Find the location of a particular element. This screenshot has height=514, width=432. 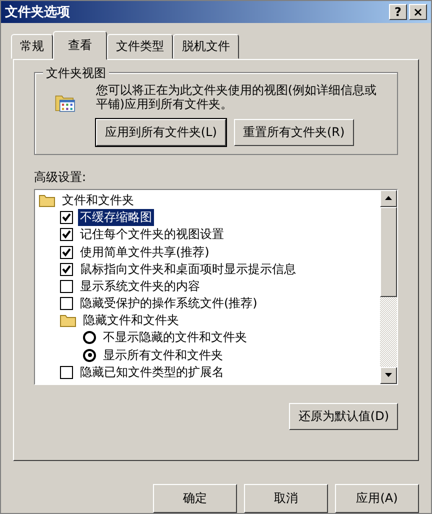

restore-defaults-button: 还原为默认值(D) is located at coordinates (343, 416).